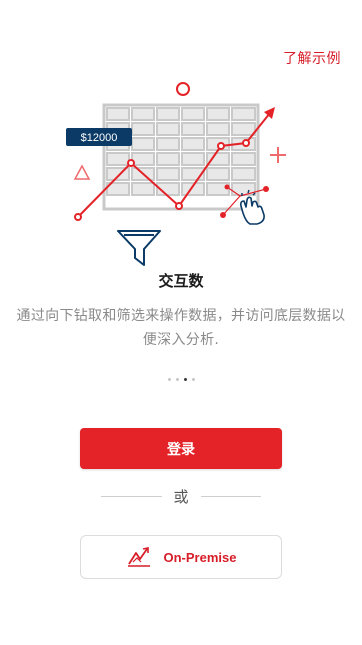 This screenshot has width=362, height=645. Describe the element at coordinates (138, 557) in the screenshot. I see `trend-chart-icon` at that location.